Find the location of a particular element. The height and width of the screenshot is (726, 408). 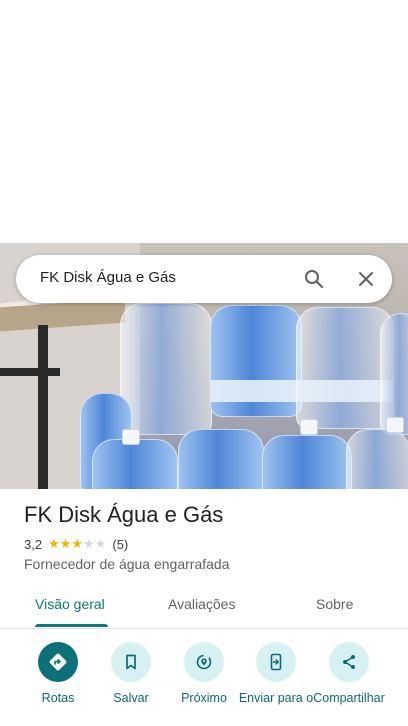

search-input: FK Disk Água e Gás is located at coordinates (108, 277).